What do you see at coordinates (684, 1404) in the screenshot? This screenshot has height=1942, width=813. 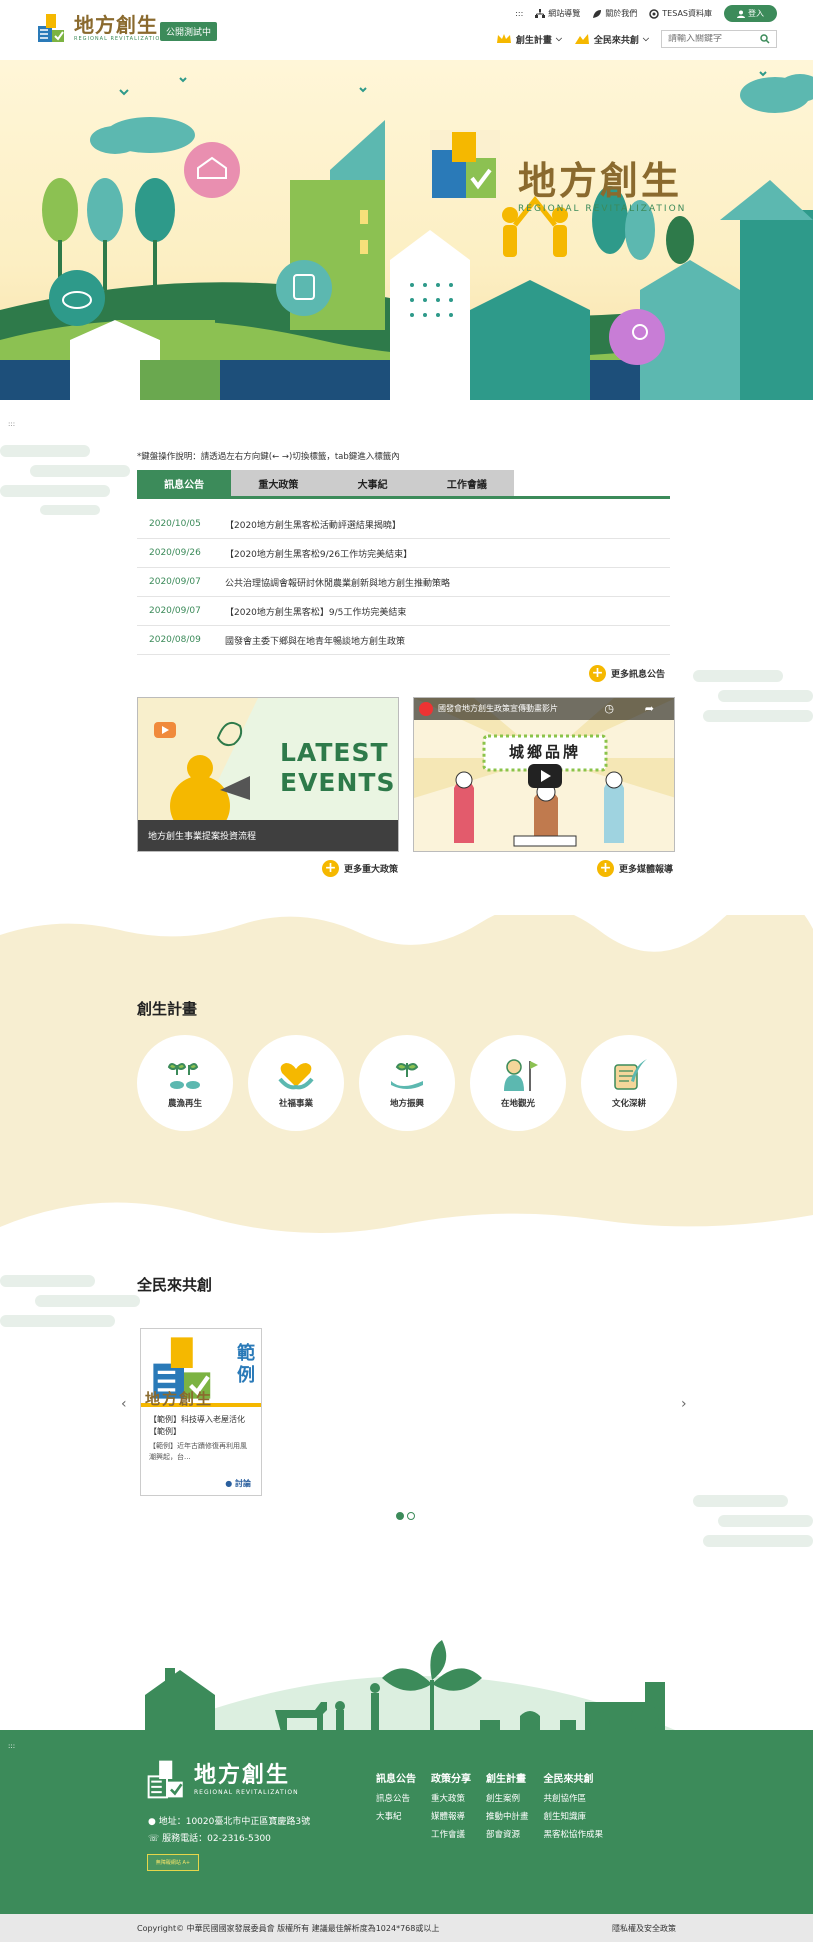 I see `carousel-next-arrow: ›` at bounding box center [684, 1404].